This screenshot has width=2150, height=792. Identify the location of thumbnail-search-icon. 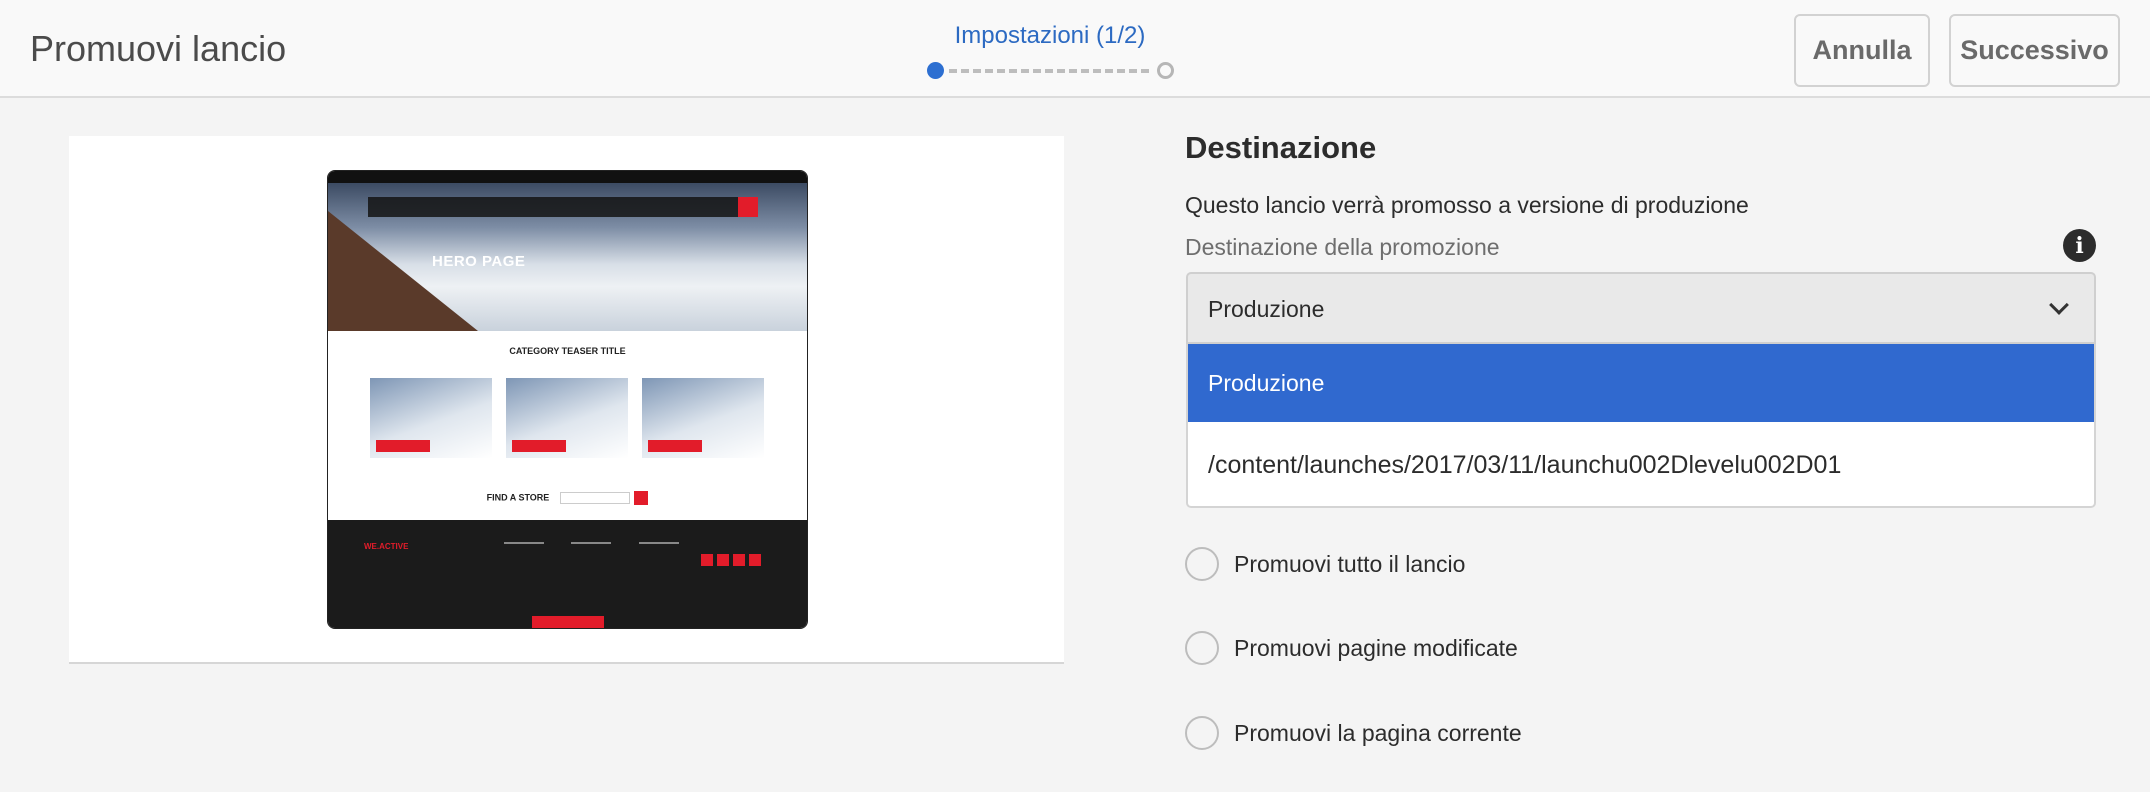
(748, 207).